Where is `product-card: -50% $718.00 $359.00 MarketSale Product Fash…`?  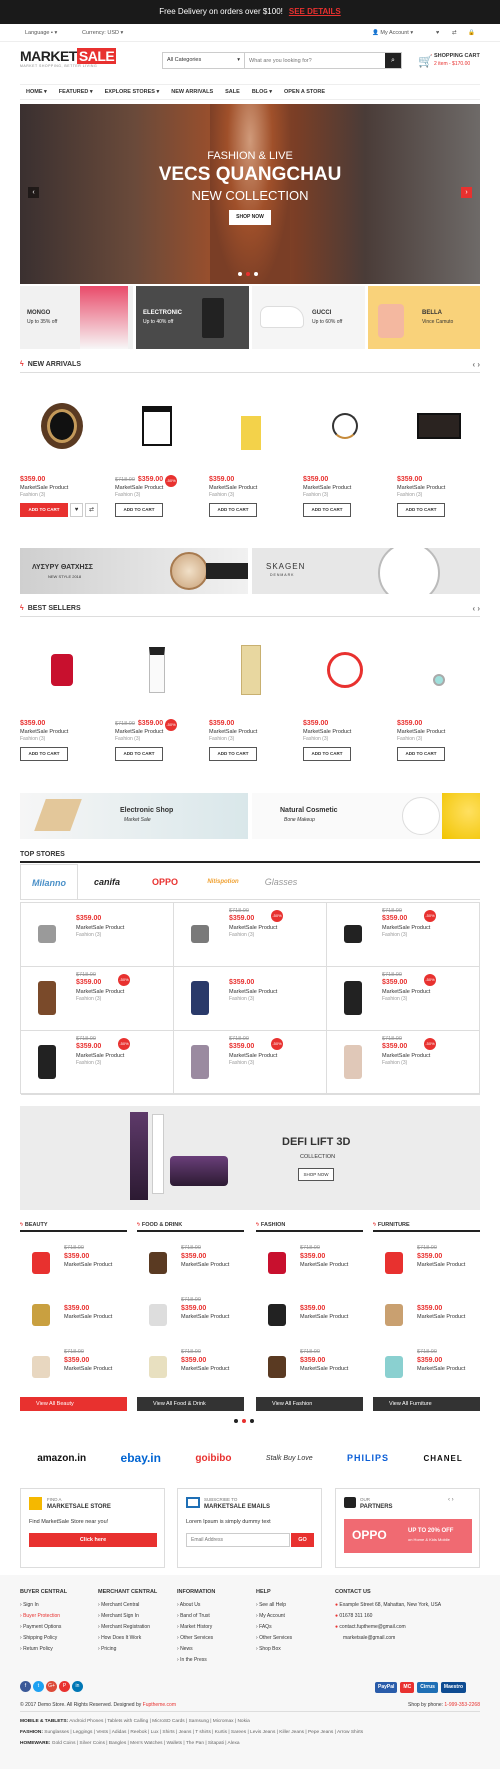 product-card: -50% $718.00 $359.00 MarketSale Product Fash… is located at coordinates (157, 698).